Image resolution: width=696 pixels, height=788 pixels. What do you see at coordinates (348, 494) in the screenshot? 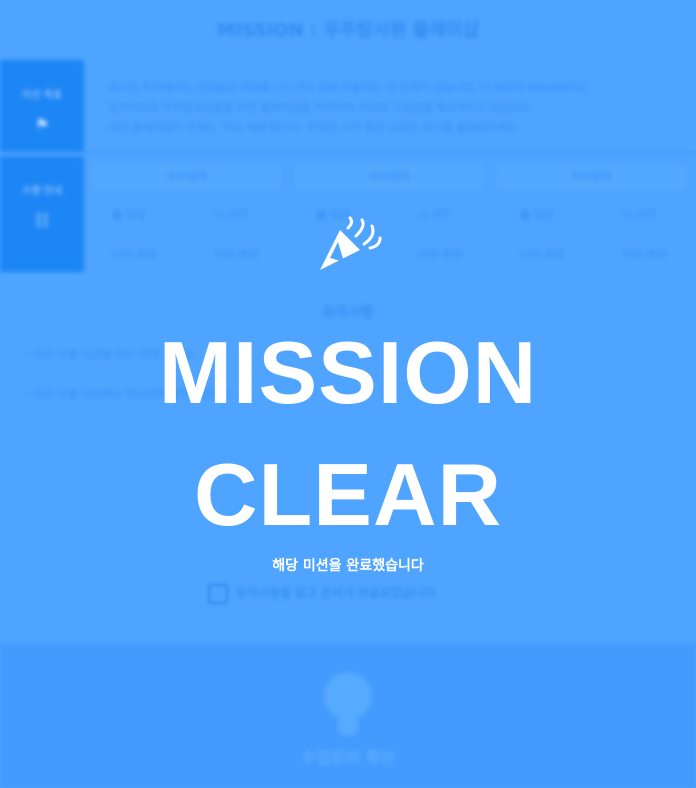
I see `title-line-2: CLEAR` at bounding box center [348, 494].